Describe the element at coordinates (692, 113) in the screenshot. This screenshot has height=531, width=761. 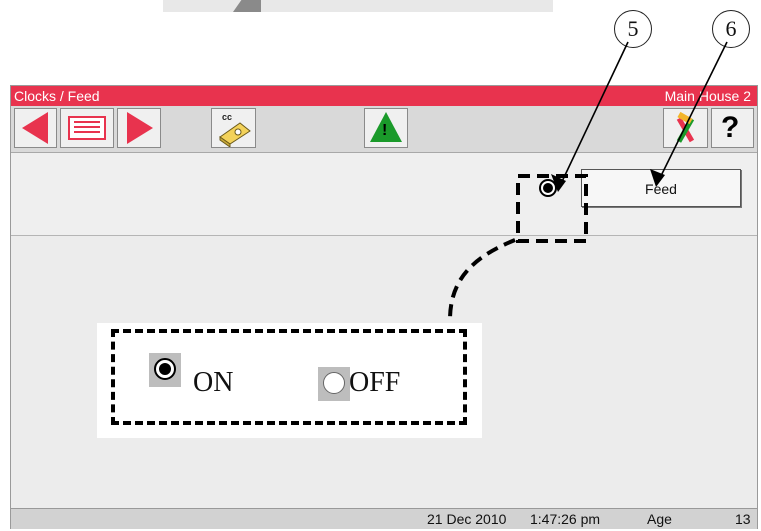
I see `callout-6-leader` at that location.